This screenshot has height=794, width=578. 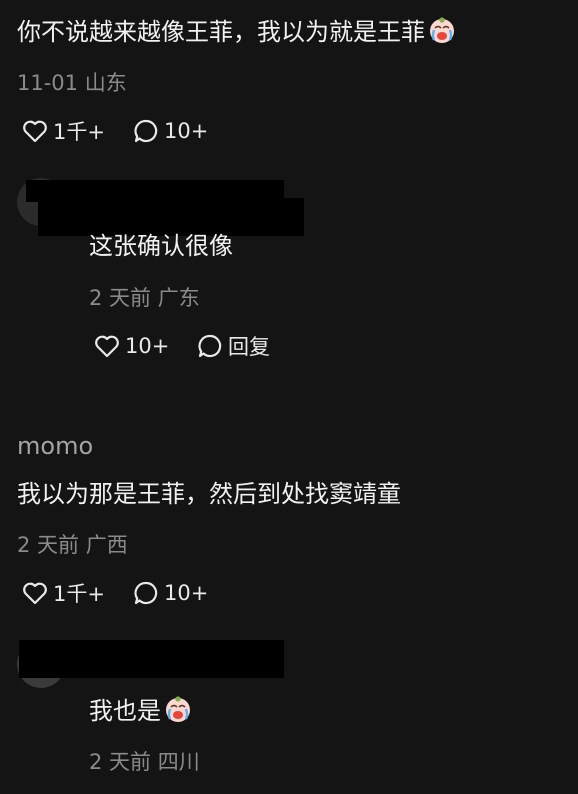 I want to click on username: momo, so click(x=55, y=446).